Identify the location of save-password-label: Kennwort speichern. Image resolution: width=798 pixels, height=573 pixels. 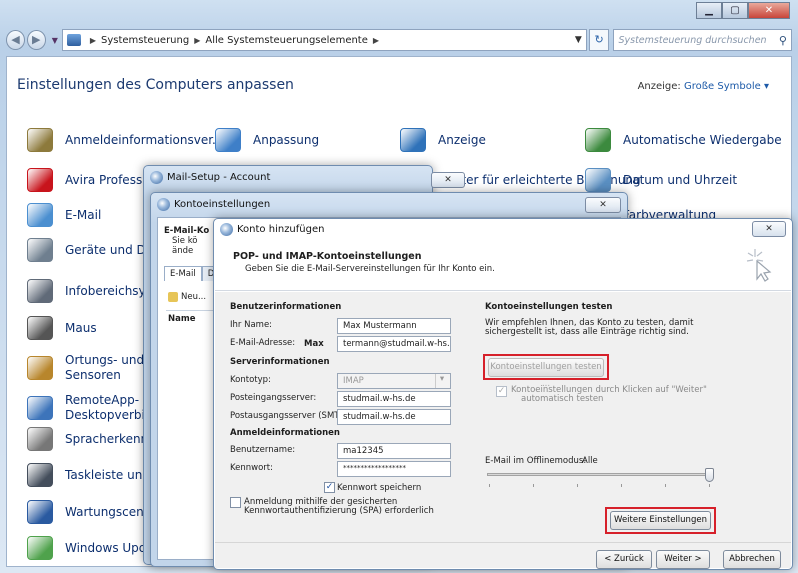
(379, 488).